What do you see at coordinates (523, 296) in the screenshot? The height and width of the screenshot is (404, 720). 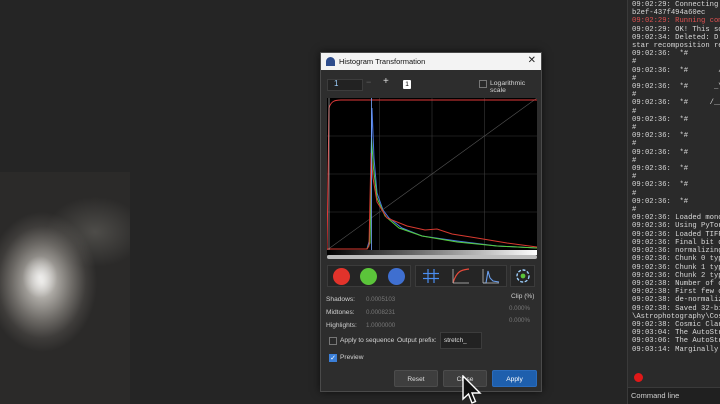 I see `clip-label: Clip (%)` at bounding box center [523, 296].